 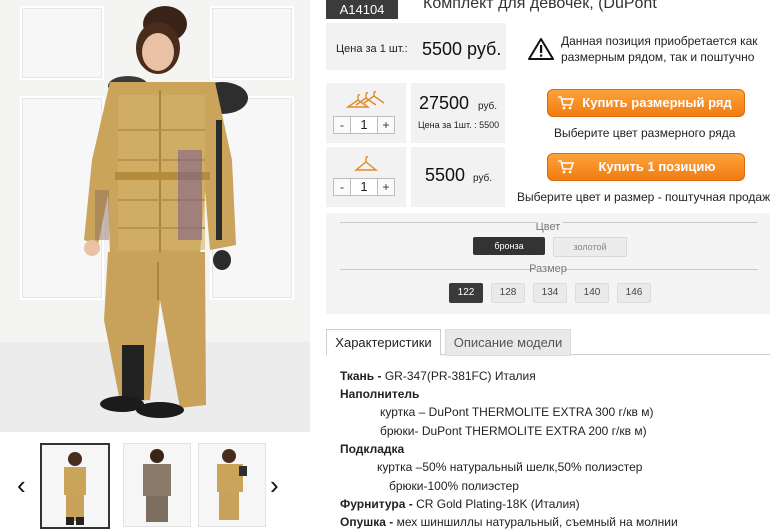 I want to click on size-option-122: 122, so click(x=466, y=293).